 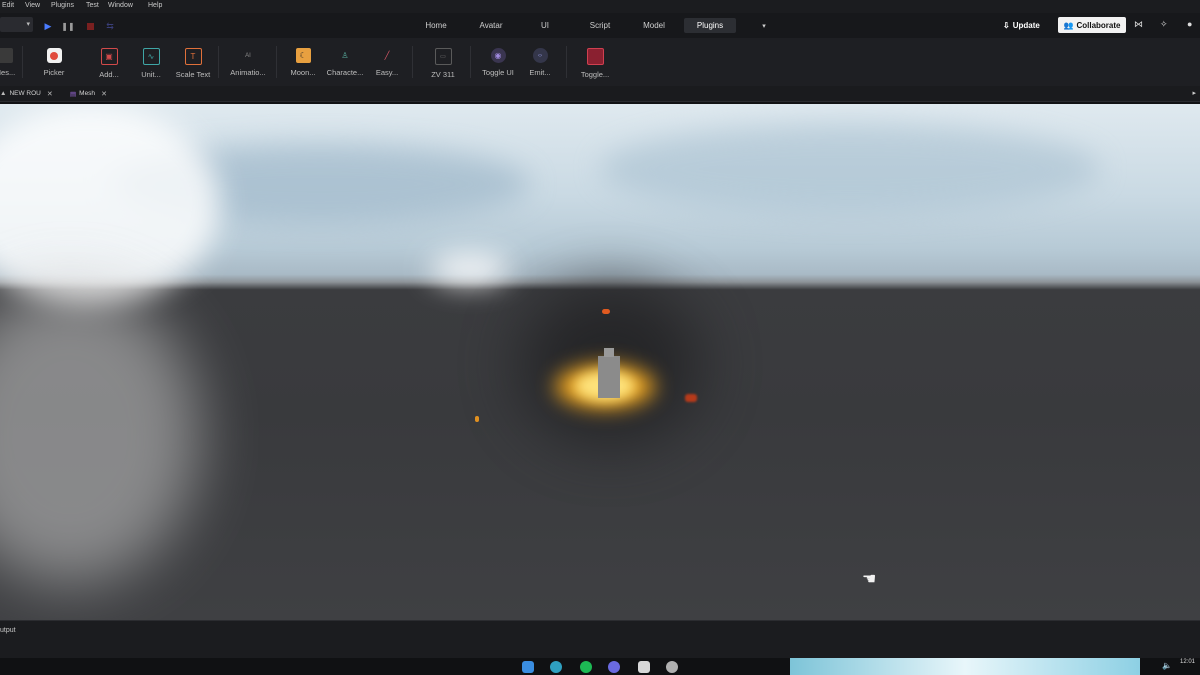 What do you see at coordinates (6, 55) in the screenshot?
I see `mesh-icon` at bounding box center [6, 55].